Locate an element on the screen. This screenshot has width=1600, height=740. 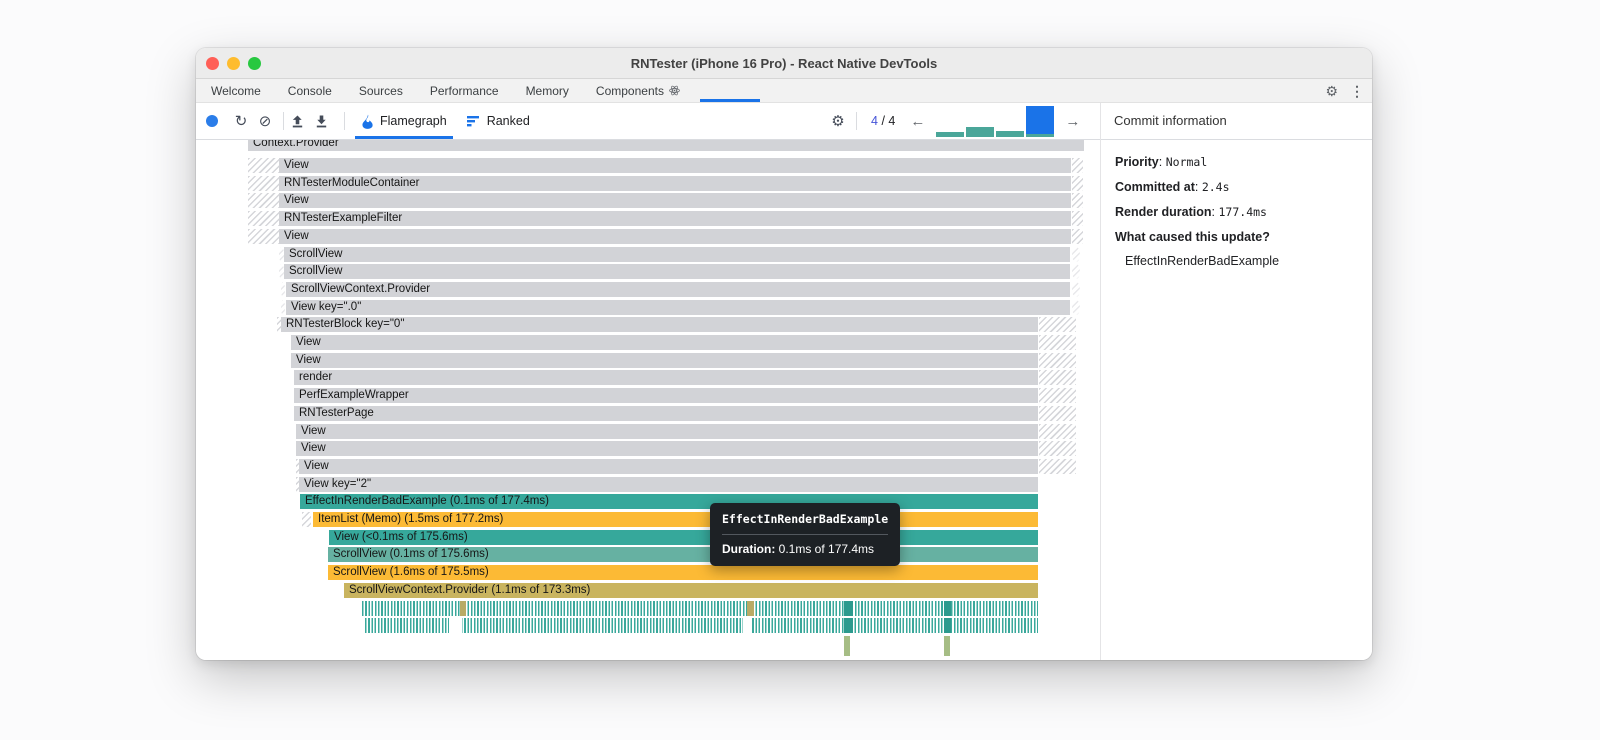
tab-ranked: Ranked is located at coordinates (498, 121).